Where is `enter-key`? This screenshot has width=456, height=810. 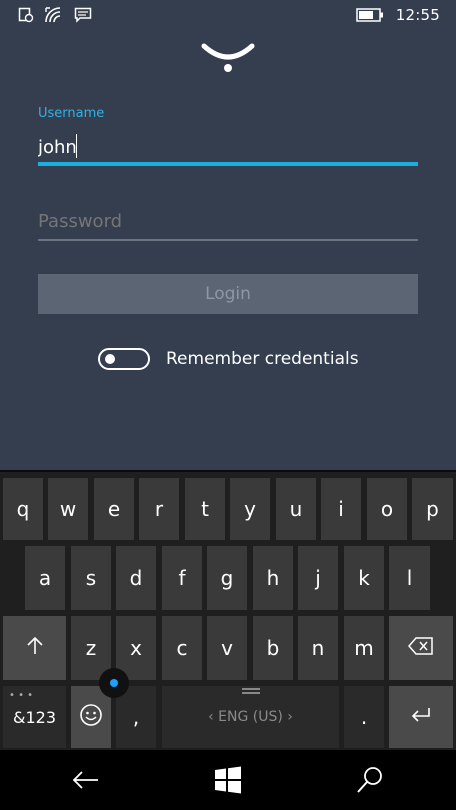 enter-key is located at coordinates (421, 717).